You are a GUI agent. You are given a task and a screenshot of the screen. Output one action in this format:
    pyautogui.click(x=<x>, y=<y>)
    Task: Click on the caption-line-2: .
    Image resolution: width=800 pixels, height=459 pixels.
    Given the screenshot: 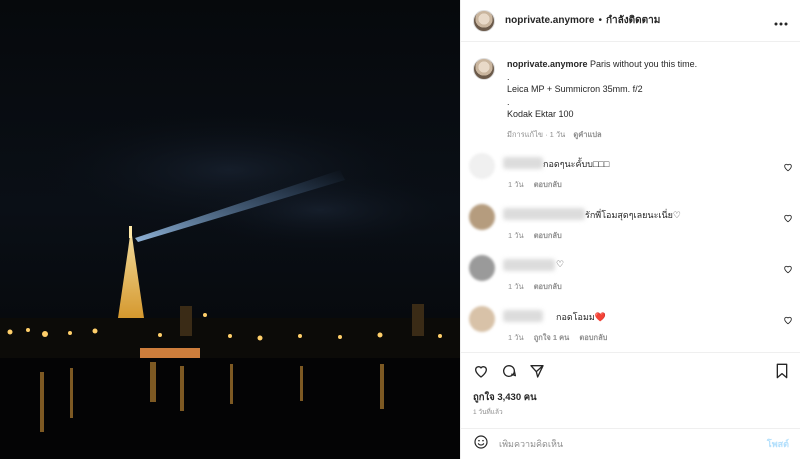 What is the action you would take?
    pyautogui.click(x=508, y=76)
    